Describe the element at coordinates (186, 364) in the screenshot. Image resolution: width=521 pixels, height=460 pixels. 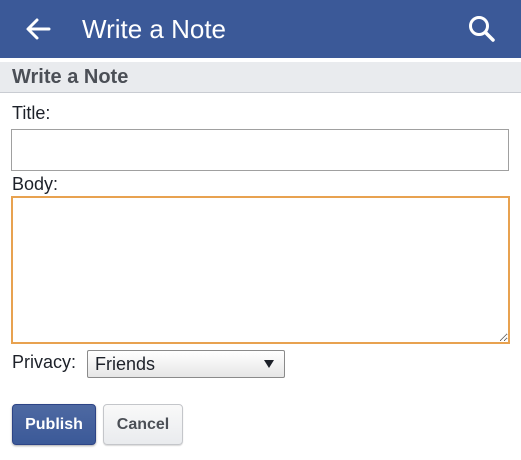
I see `privacy-select: Friends` at that location.